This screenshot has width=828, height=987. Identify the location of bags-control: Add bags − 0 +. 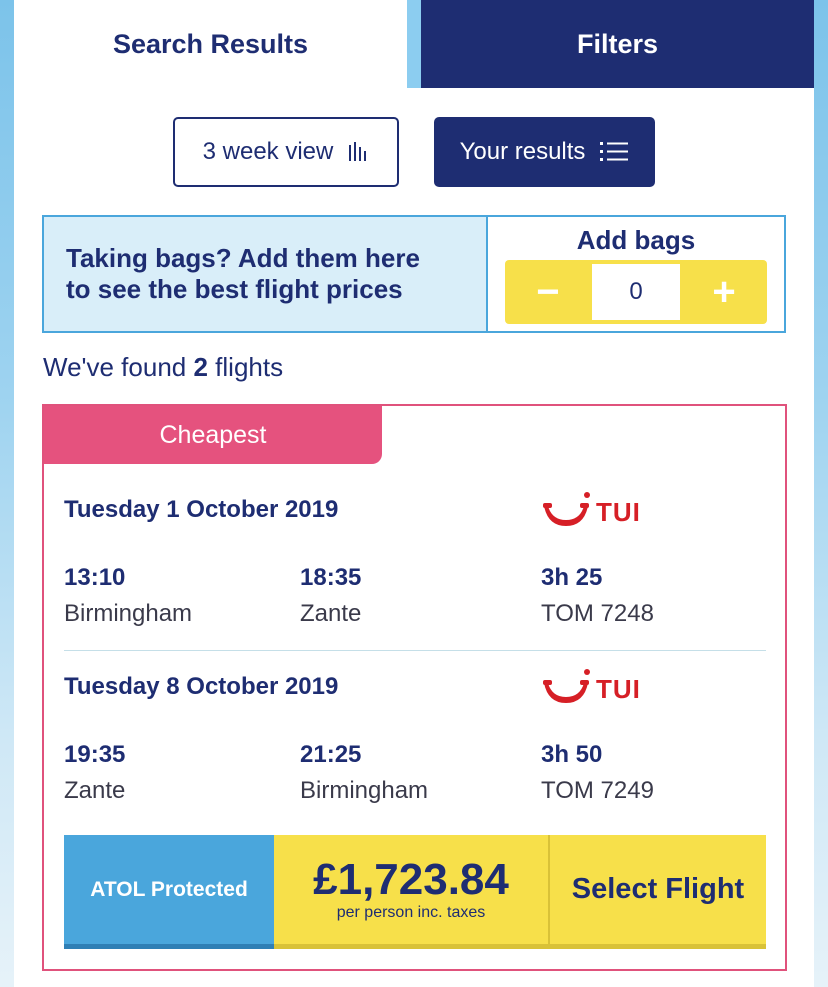
(636, 274).